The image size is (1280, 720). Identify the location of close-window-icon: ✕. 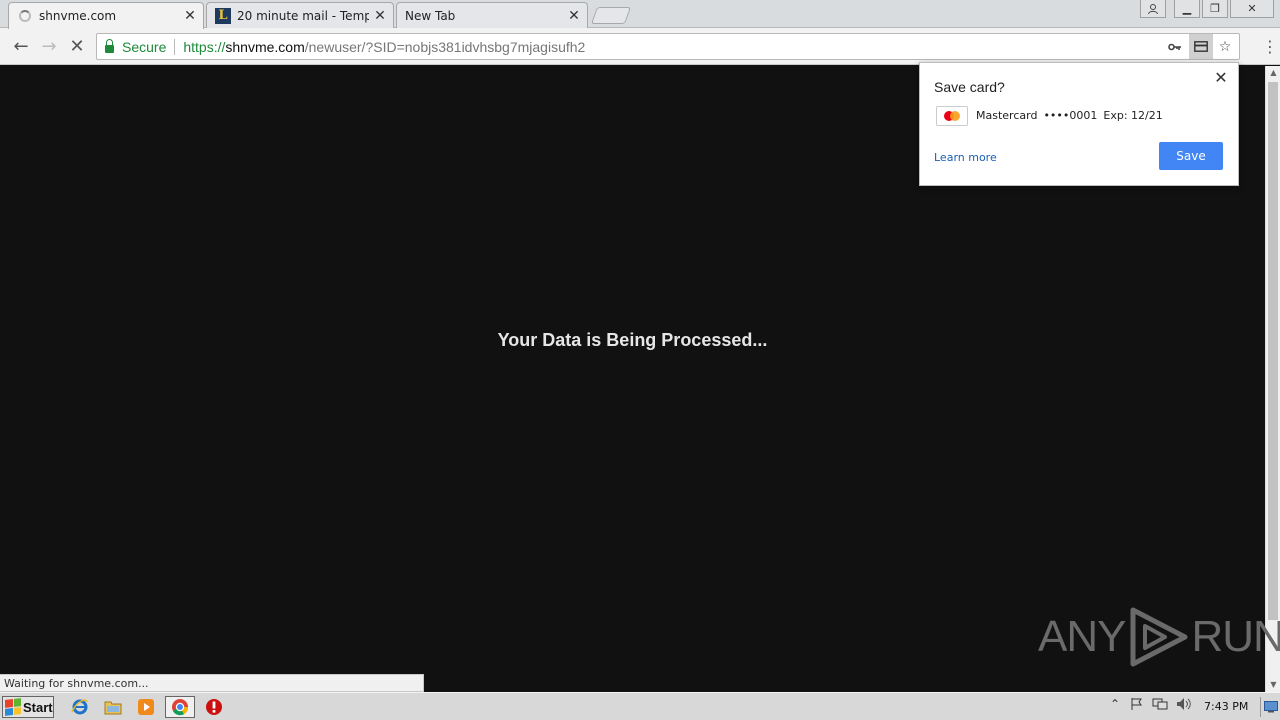
(1252, 9).